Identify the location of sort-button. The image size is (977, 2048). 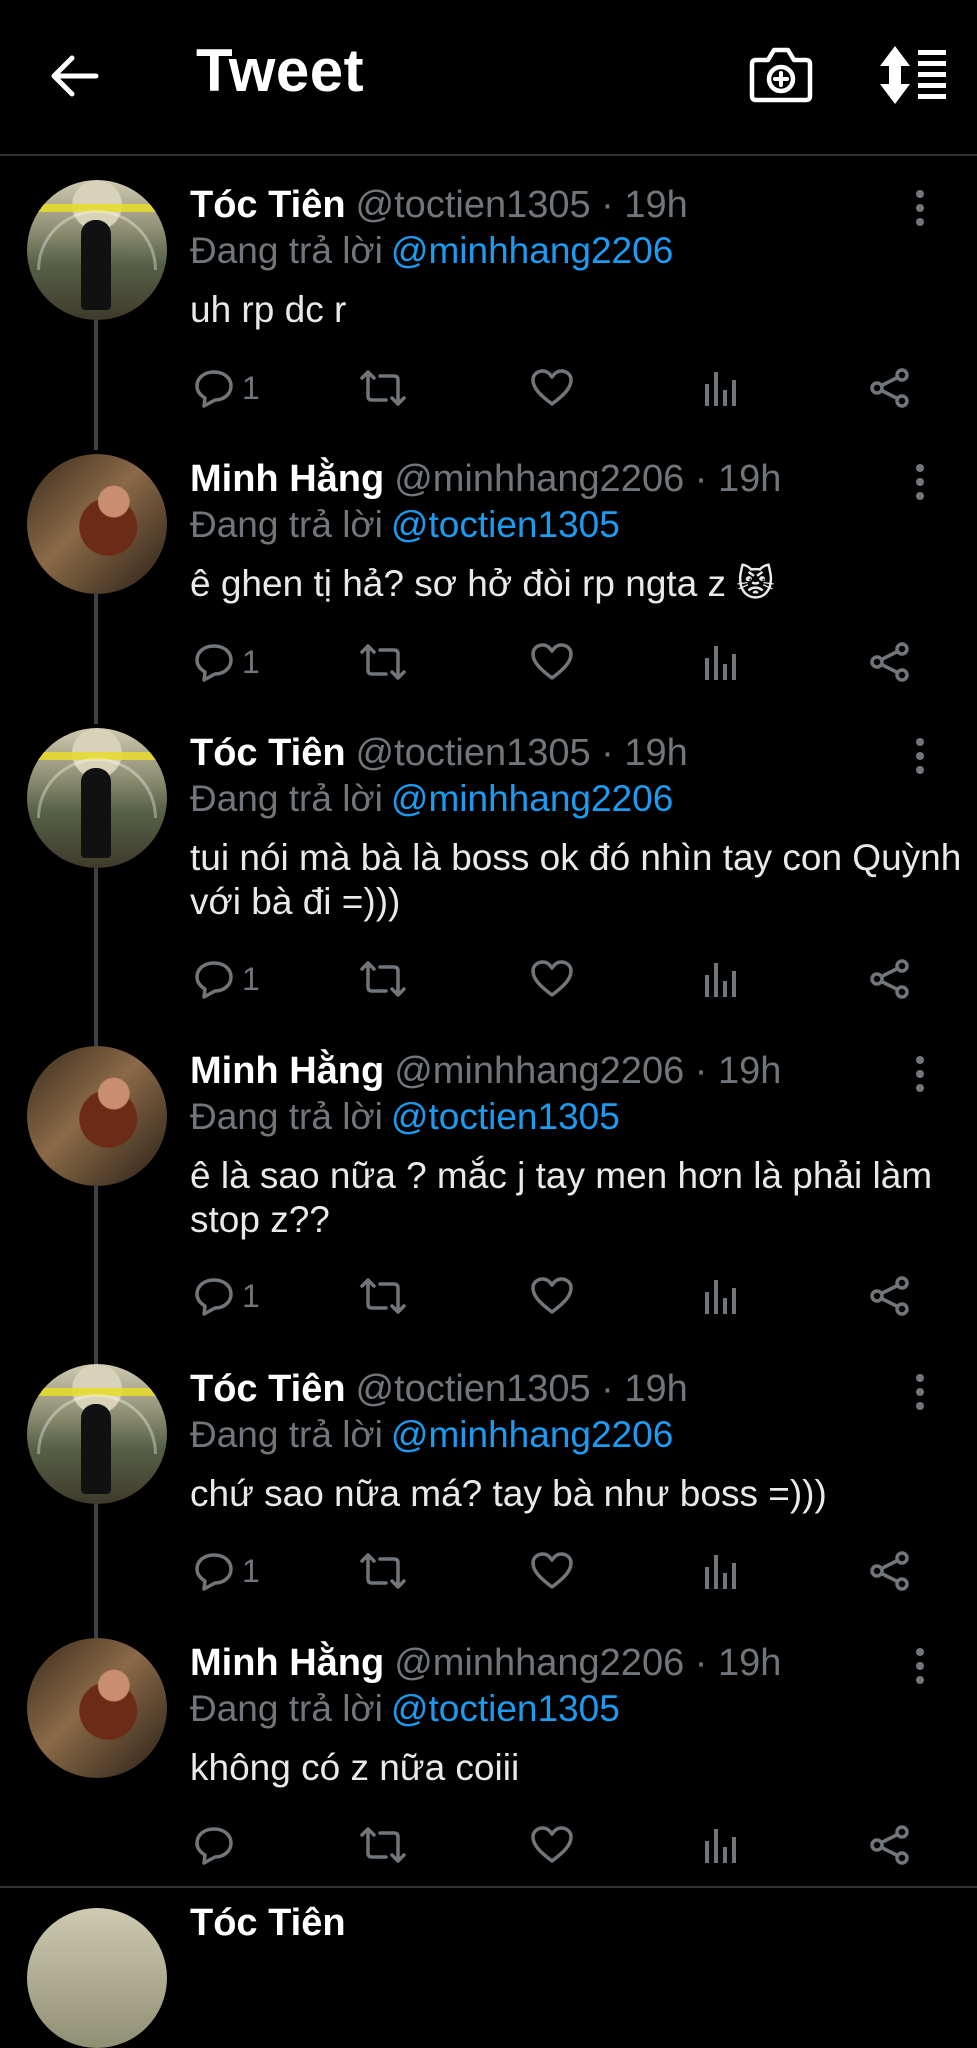
(913, 75).